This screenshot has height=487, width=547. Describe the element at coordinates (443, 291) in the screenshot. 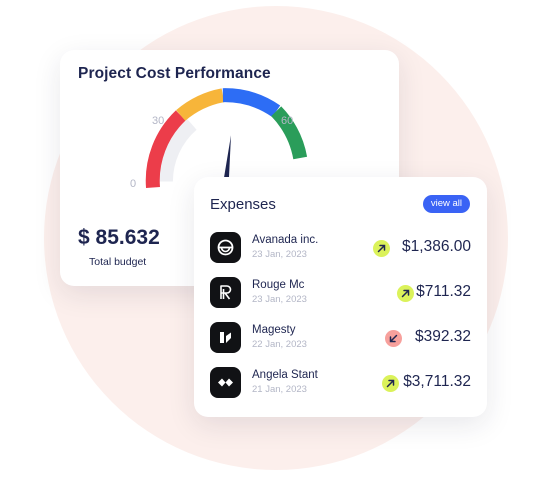

I see `expense-amount: $711.32` at that location.